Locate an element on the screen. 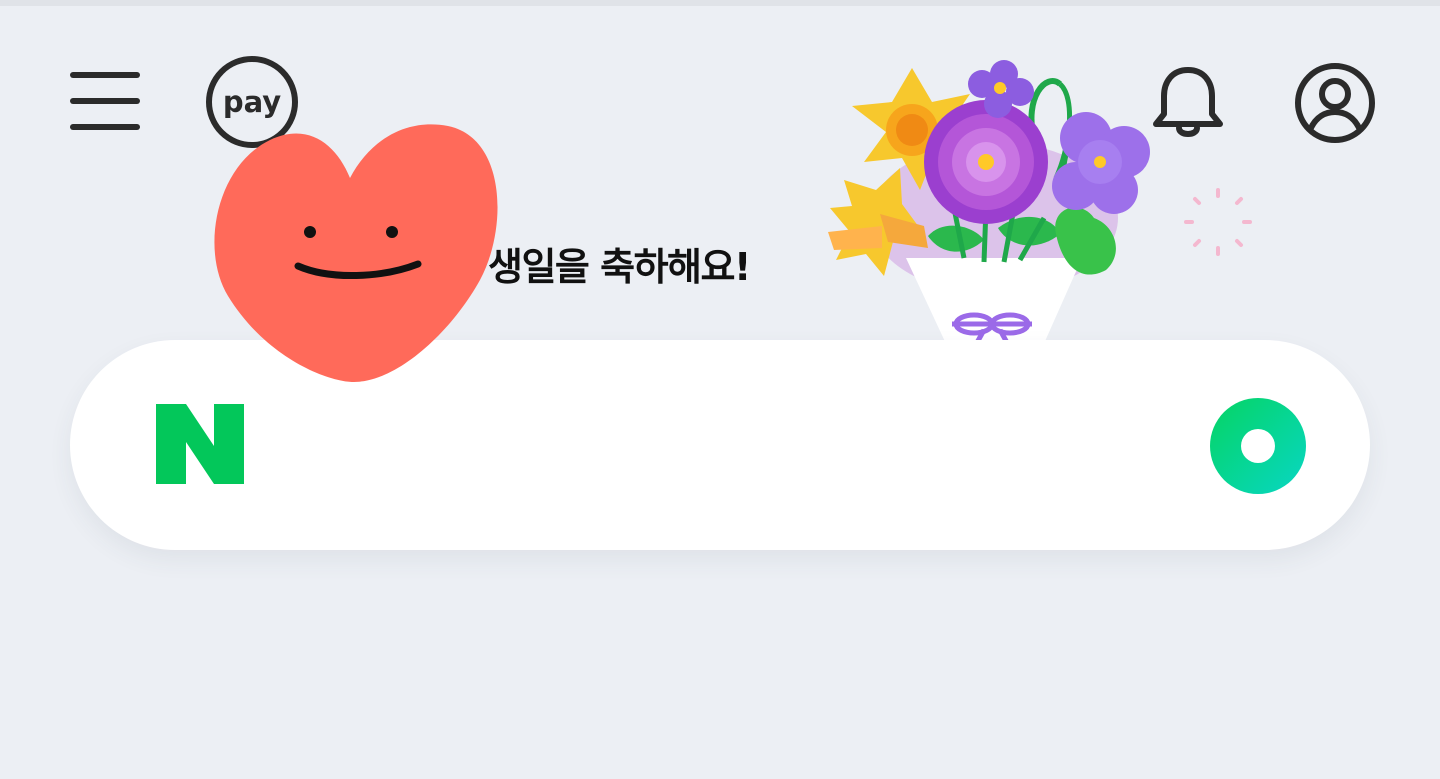  menu-button is located at coordinates (105, 101).